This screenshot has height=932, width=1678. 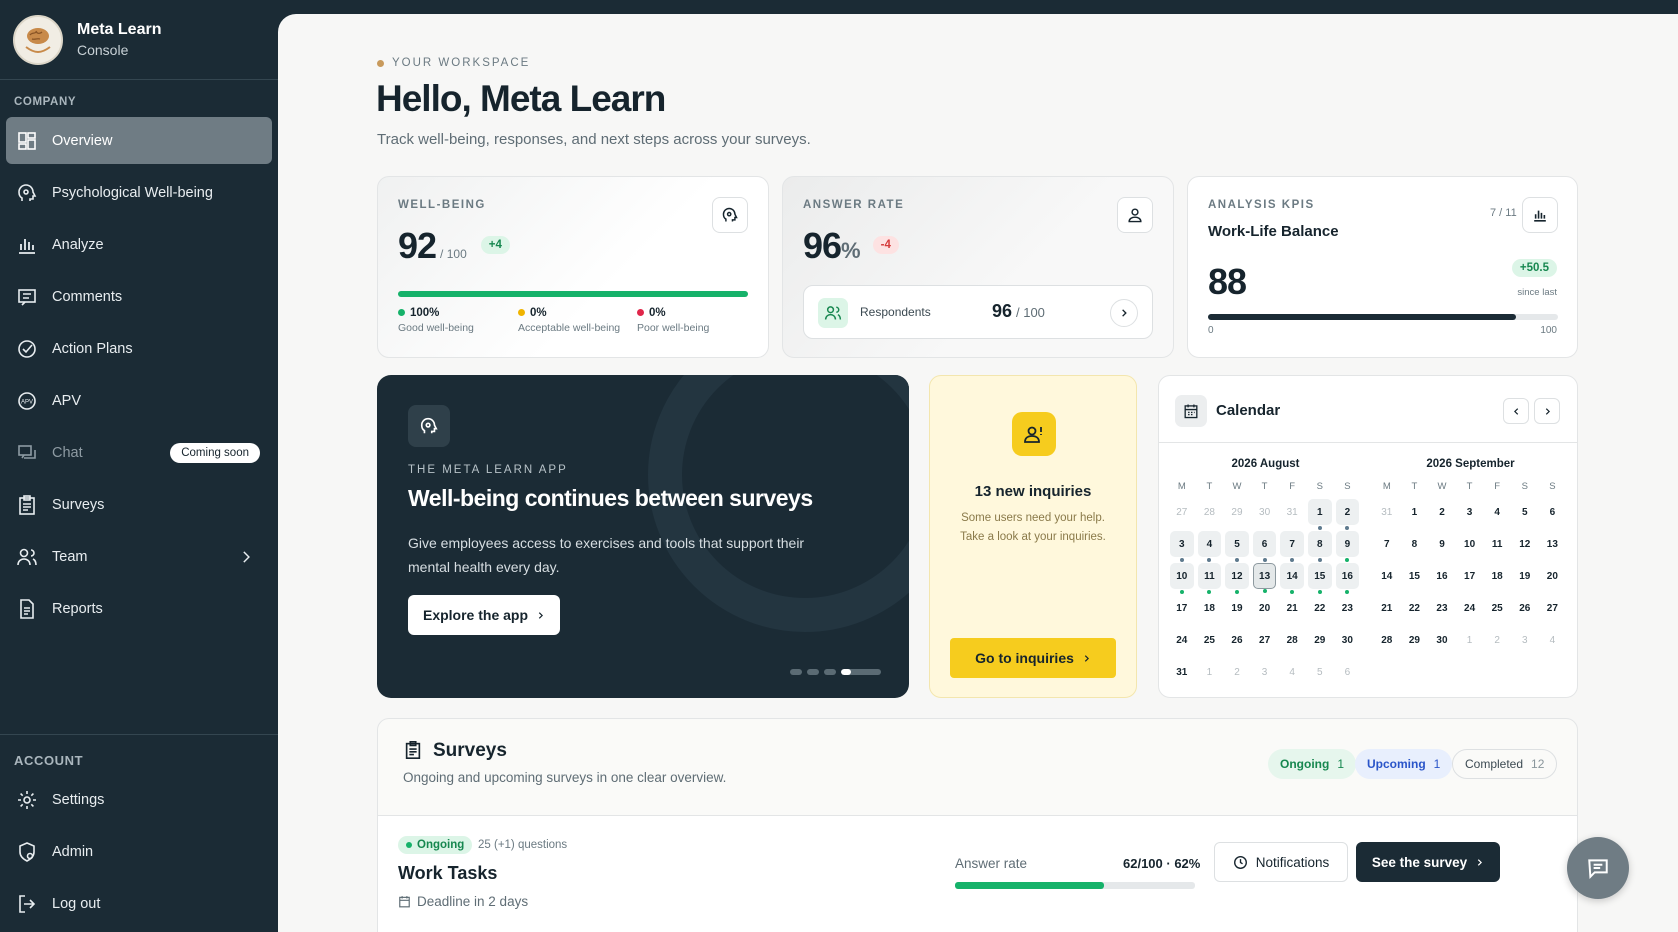 I want to click on sidebar-item-admin: Admin, so click(x=139, y=851).